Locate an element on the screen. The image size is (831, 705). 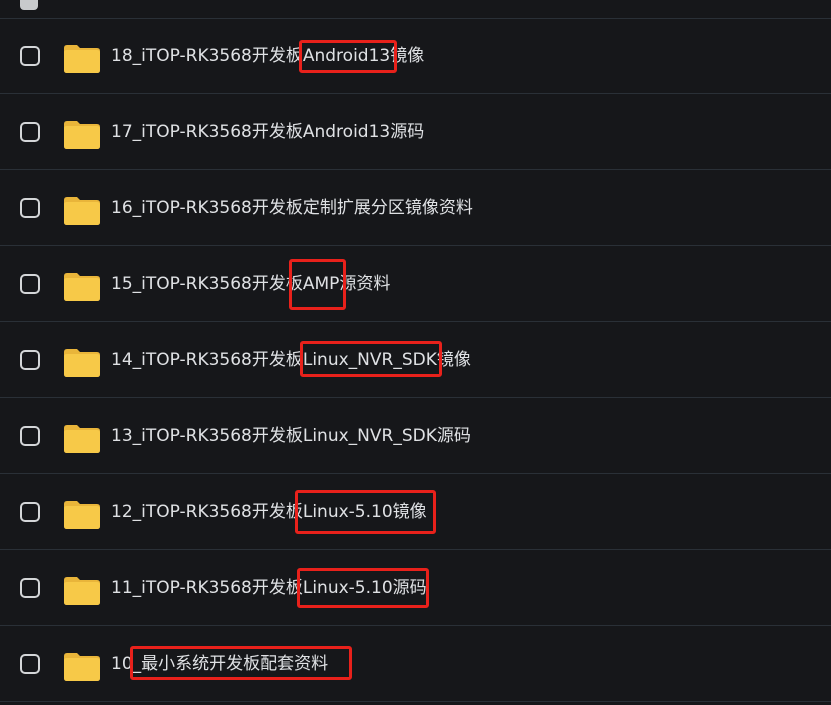
list-item: 11_iTOP-RK3568开发板Linux-5.10源码 is located at coordinates (415, 588).